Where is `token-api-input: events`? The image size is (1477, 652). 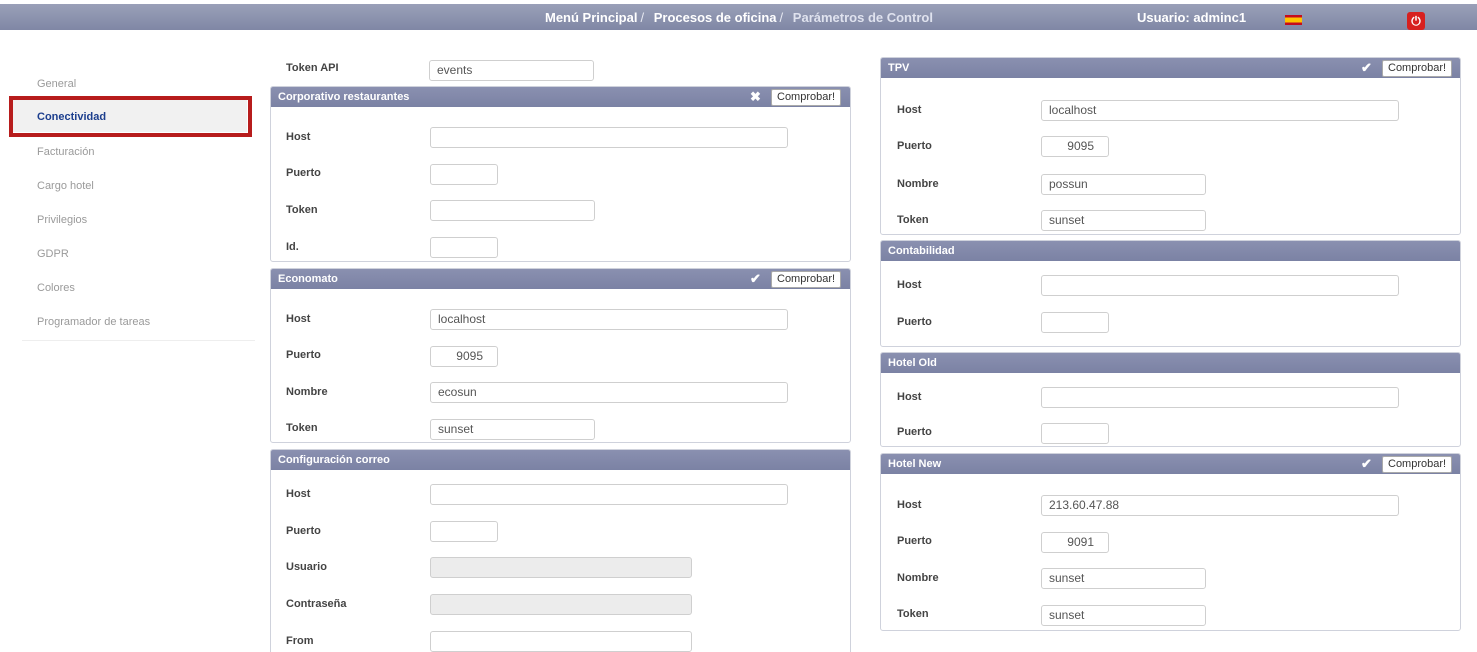 token-api-input: events is located at coordinates (511, 70).